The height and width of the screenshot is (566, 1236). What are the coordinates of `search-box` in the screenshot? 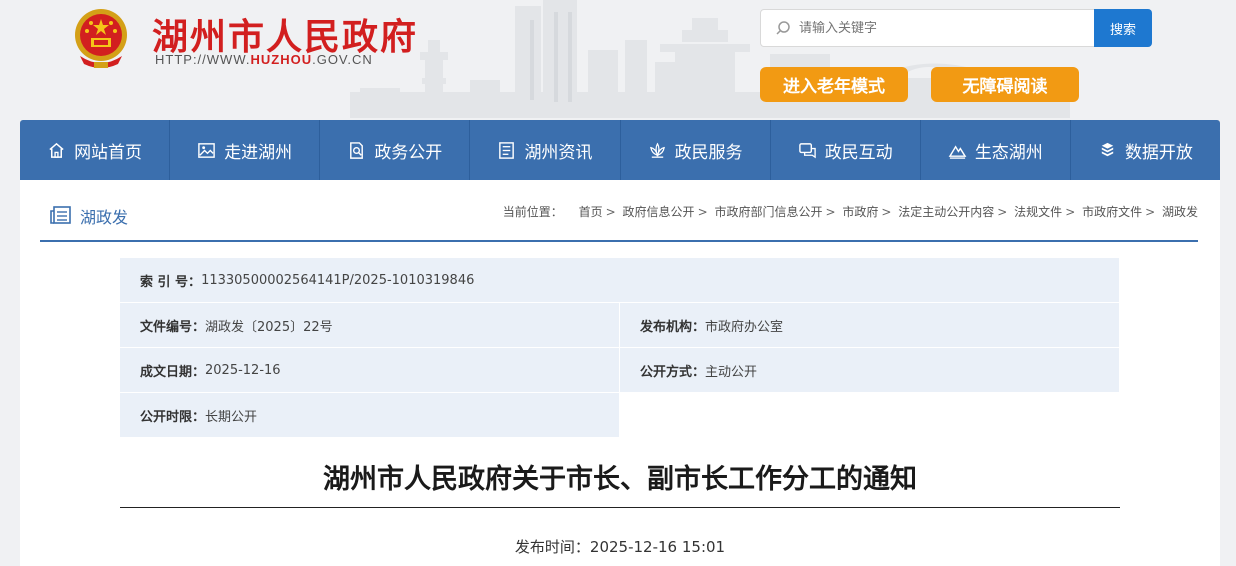 It's located at (928, 28).